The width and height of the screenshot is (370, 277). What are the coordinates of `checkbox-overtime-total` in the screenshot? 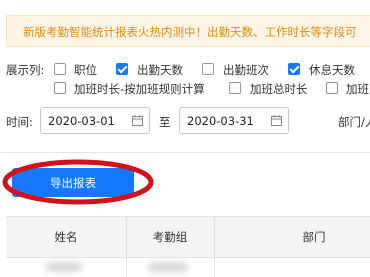 It's located at (235, 88).